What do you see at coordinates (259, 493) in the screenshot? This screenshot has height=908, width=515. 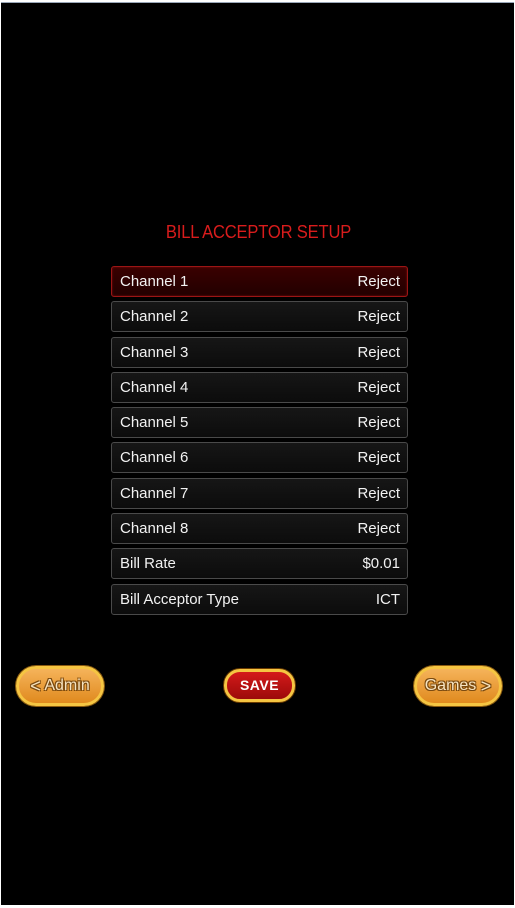 I see `setting-row-channel-7: Channel 7 Reject` at bounding box center [259, 493].